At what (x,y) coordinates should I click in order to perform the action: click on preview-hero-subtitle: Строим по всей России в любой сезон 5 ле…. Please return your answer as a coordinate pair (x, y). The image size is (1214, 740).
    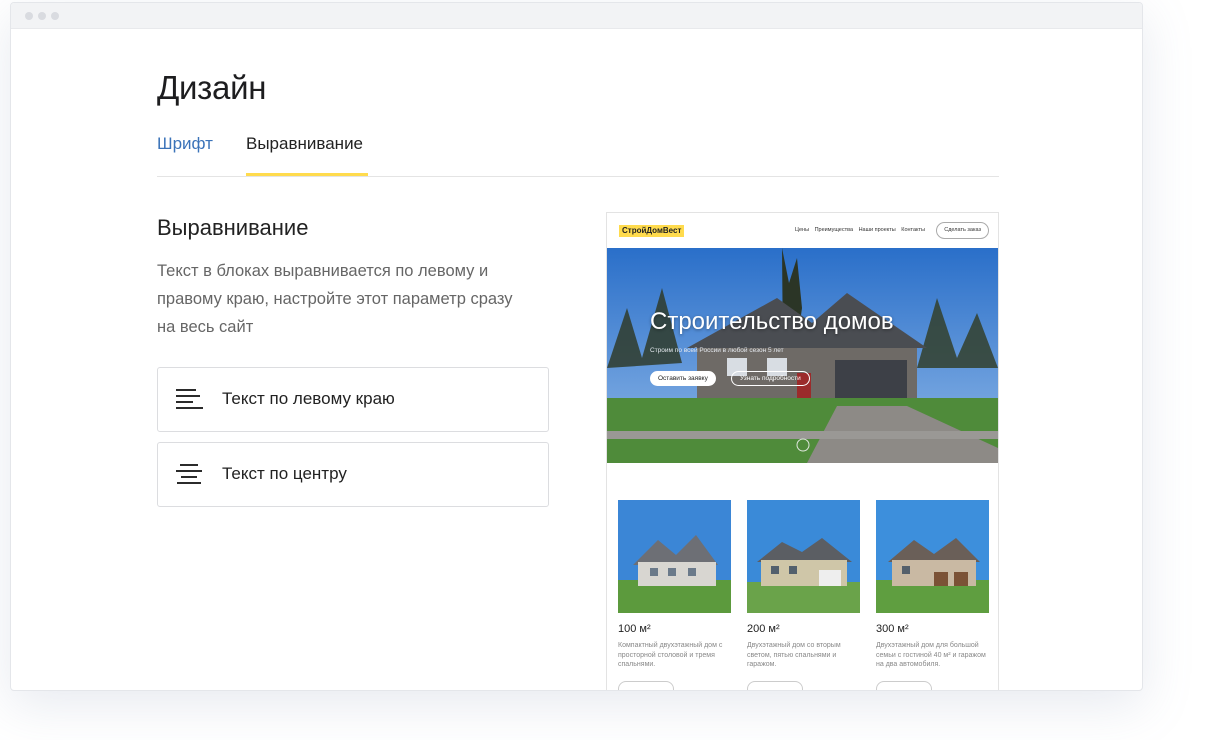
    Looking at the image, I should click on (717, 350).